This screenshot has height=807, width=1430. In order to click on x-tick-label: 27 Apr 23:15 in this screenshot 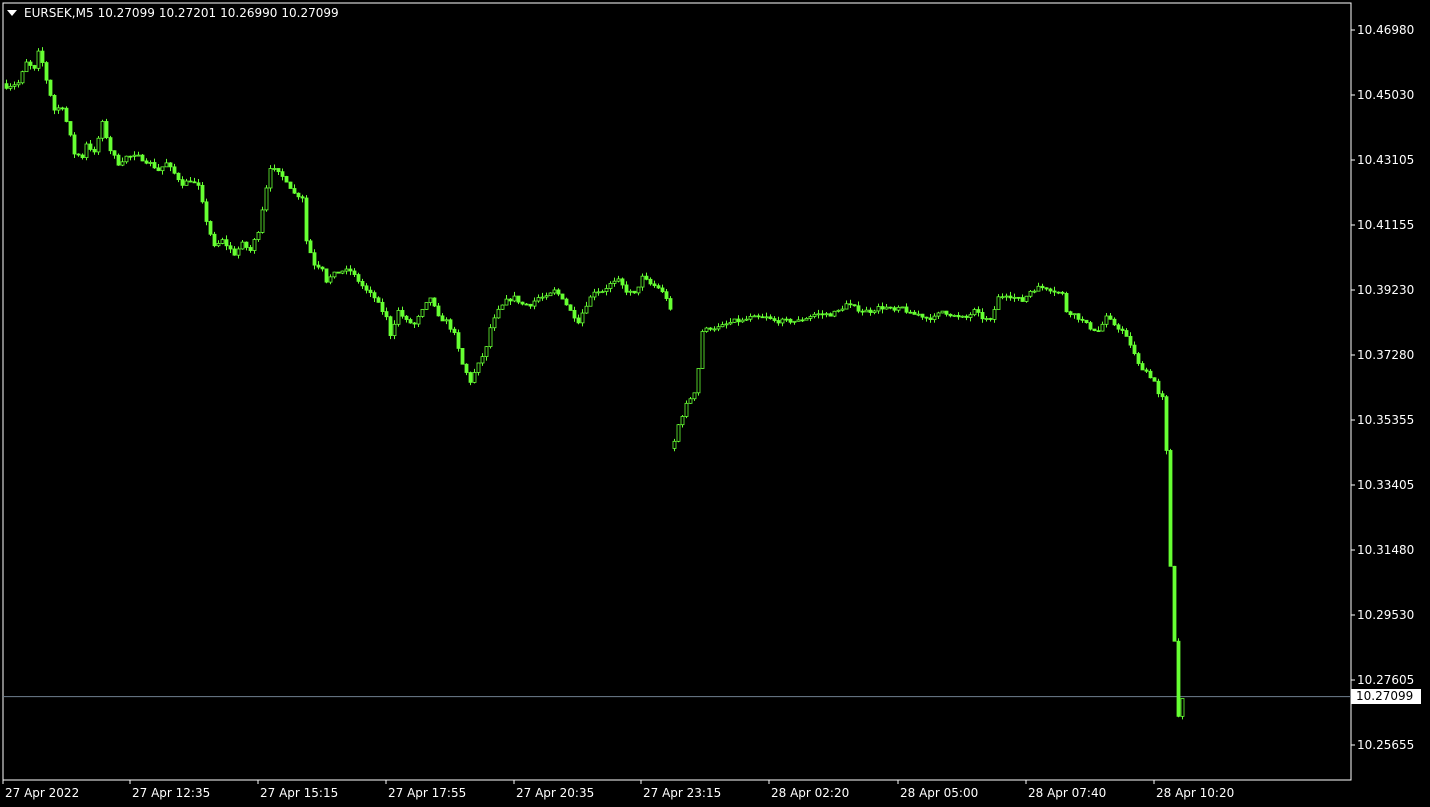, I will do `click(682, 793)`.